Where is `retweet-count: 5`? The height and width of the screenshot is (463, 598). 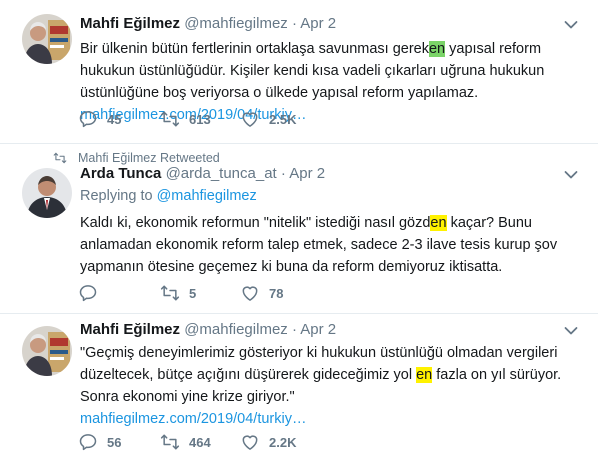 retweet-count: 5 is located at coordinates (193, 293).